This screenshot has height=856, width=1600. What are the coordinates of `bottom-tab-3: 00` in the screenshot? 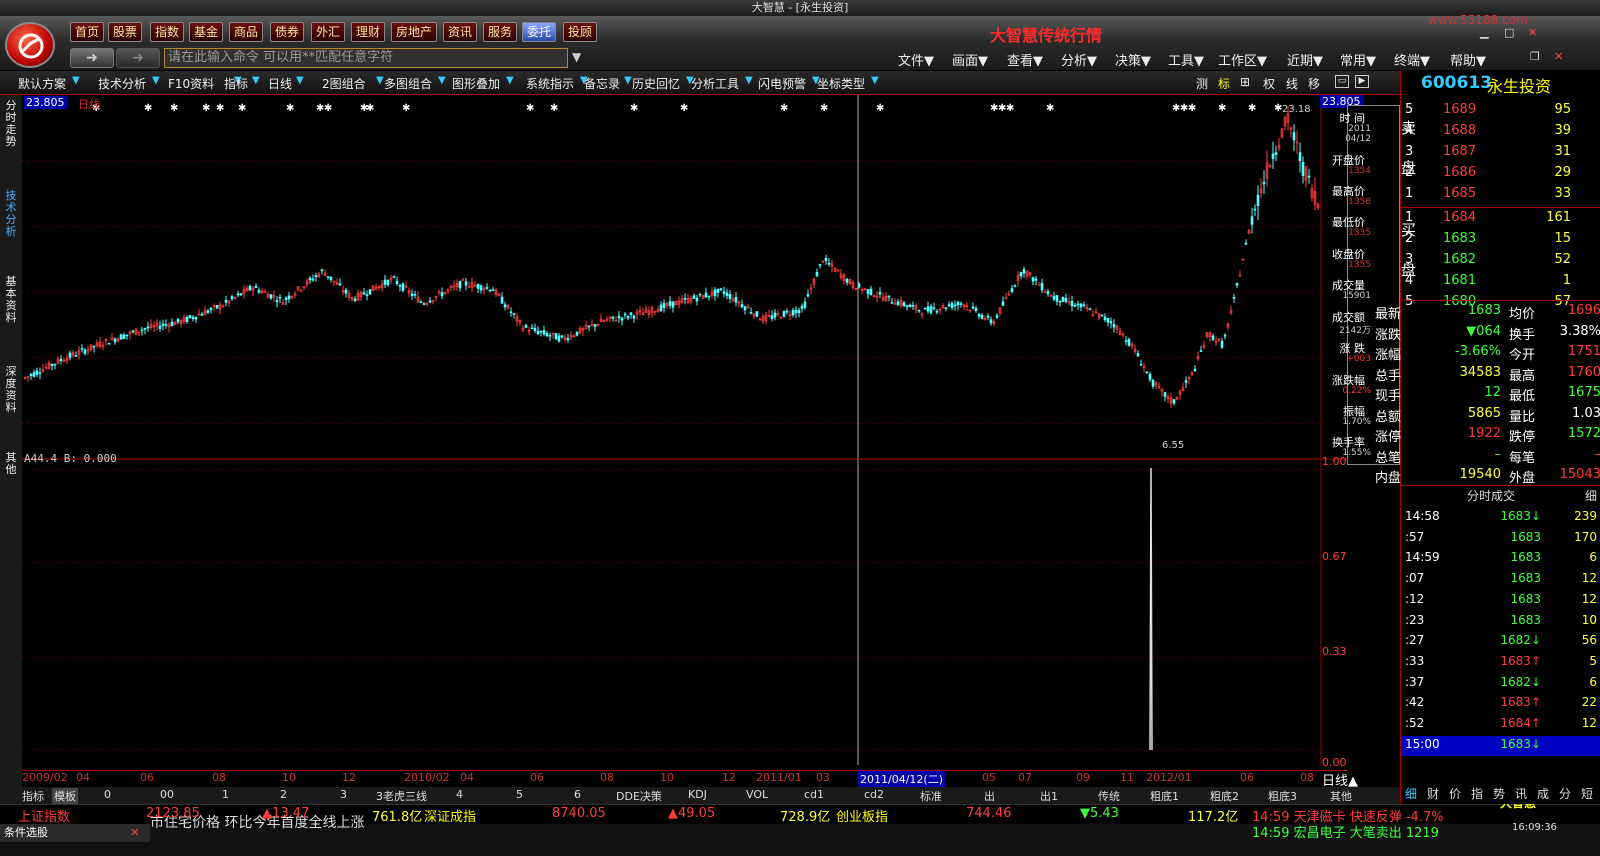 It's located at (167, 794).